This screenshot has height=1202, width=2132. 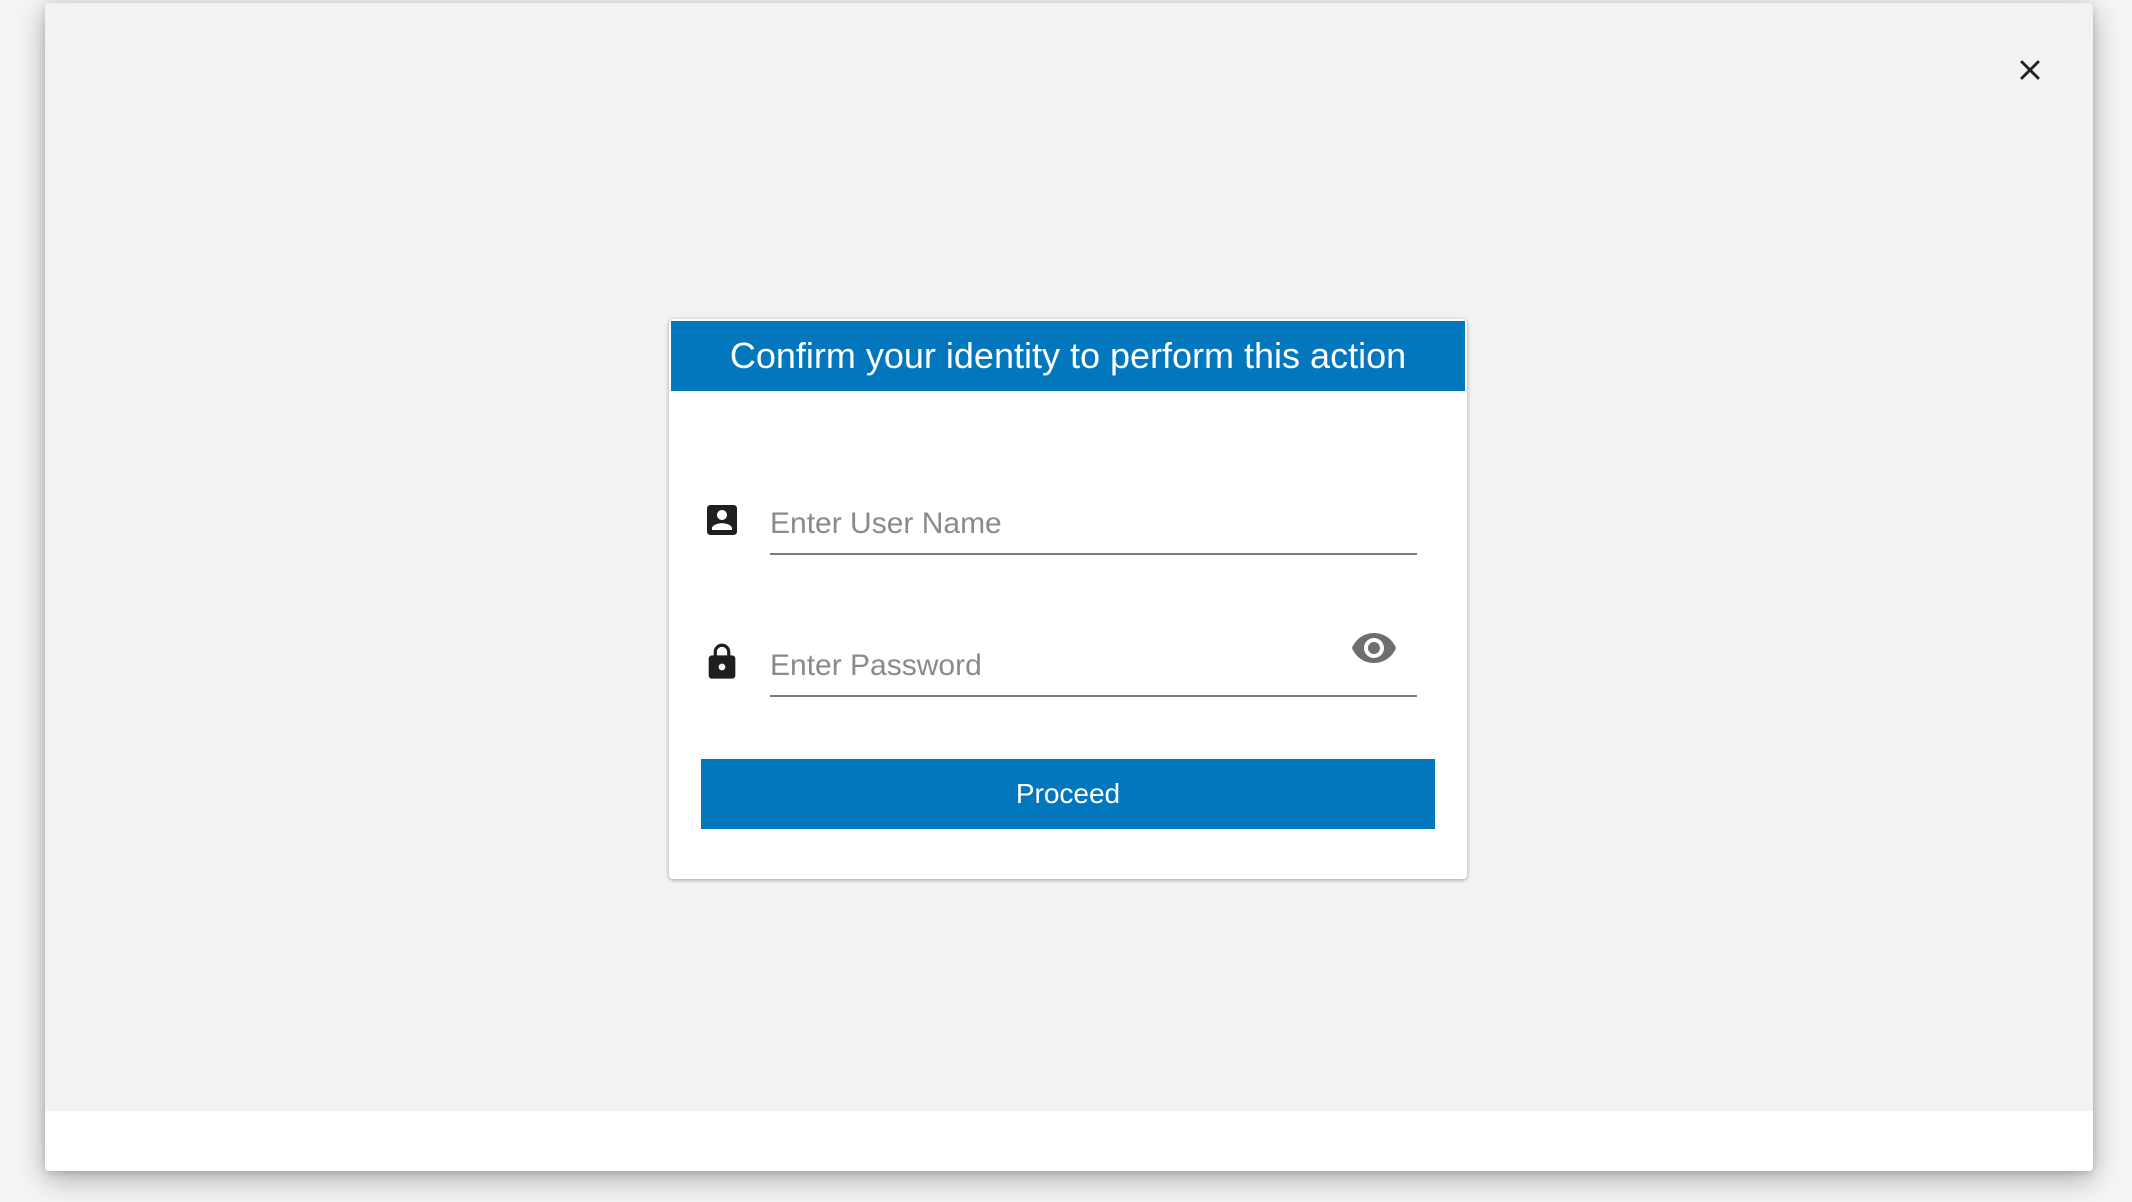 What do you see at coordinates (722, 520) in the screenshot?
I see `account-box-icon` at bounding box center [722, 520].